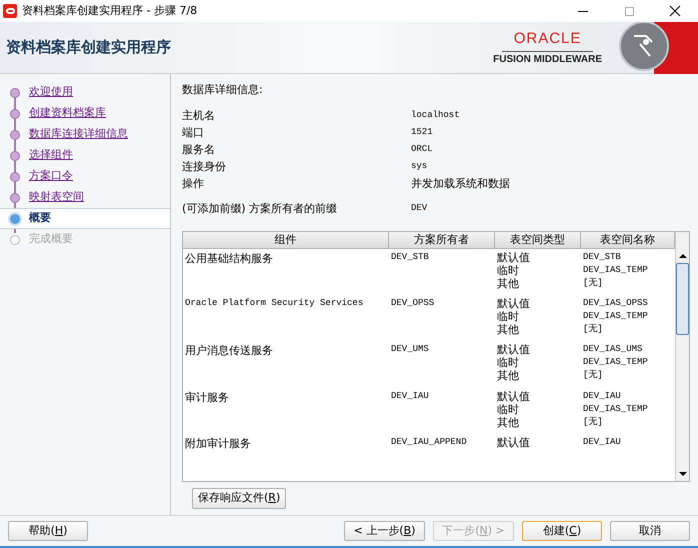  Describe the element at coordinates (682, 356) in the screenshot. I see `scrollbar` at that location.